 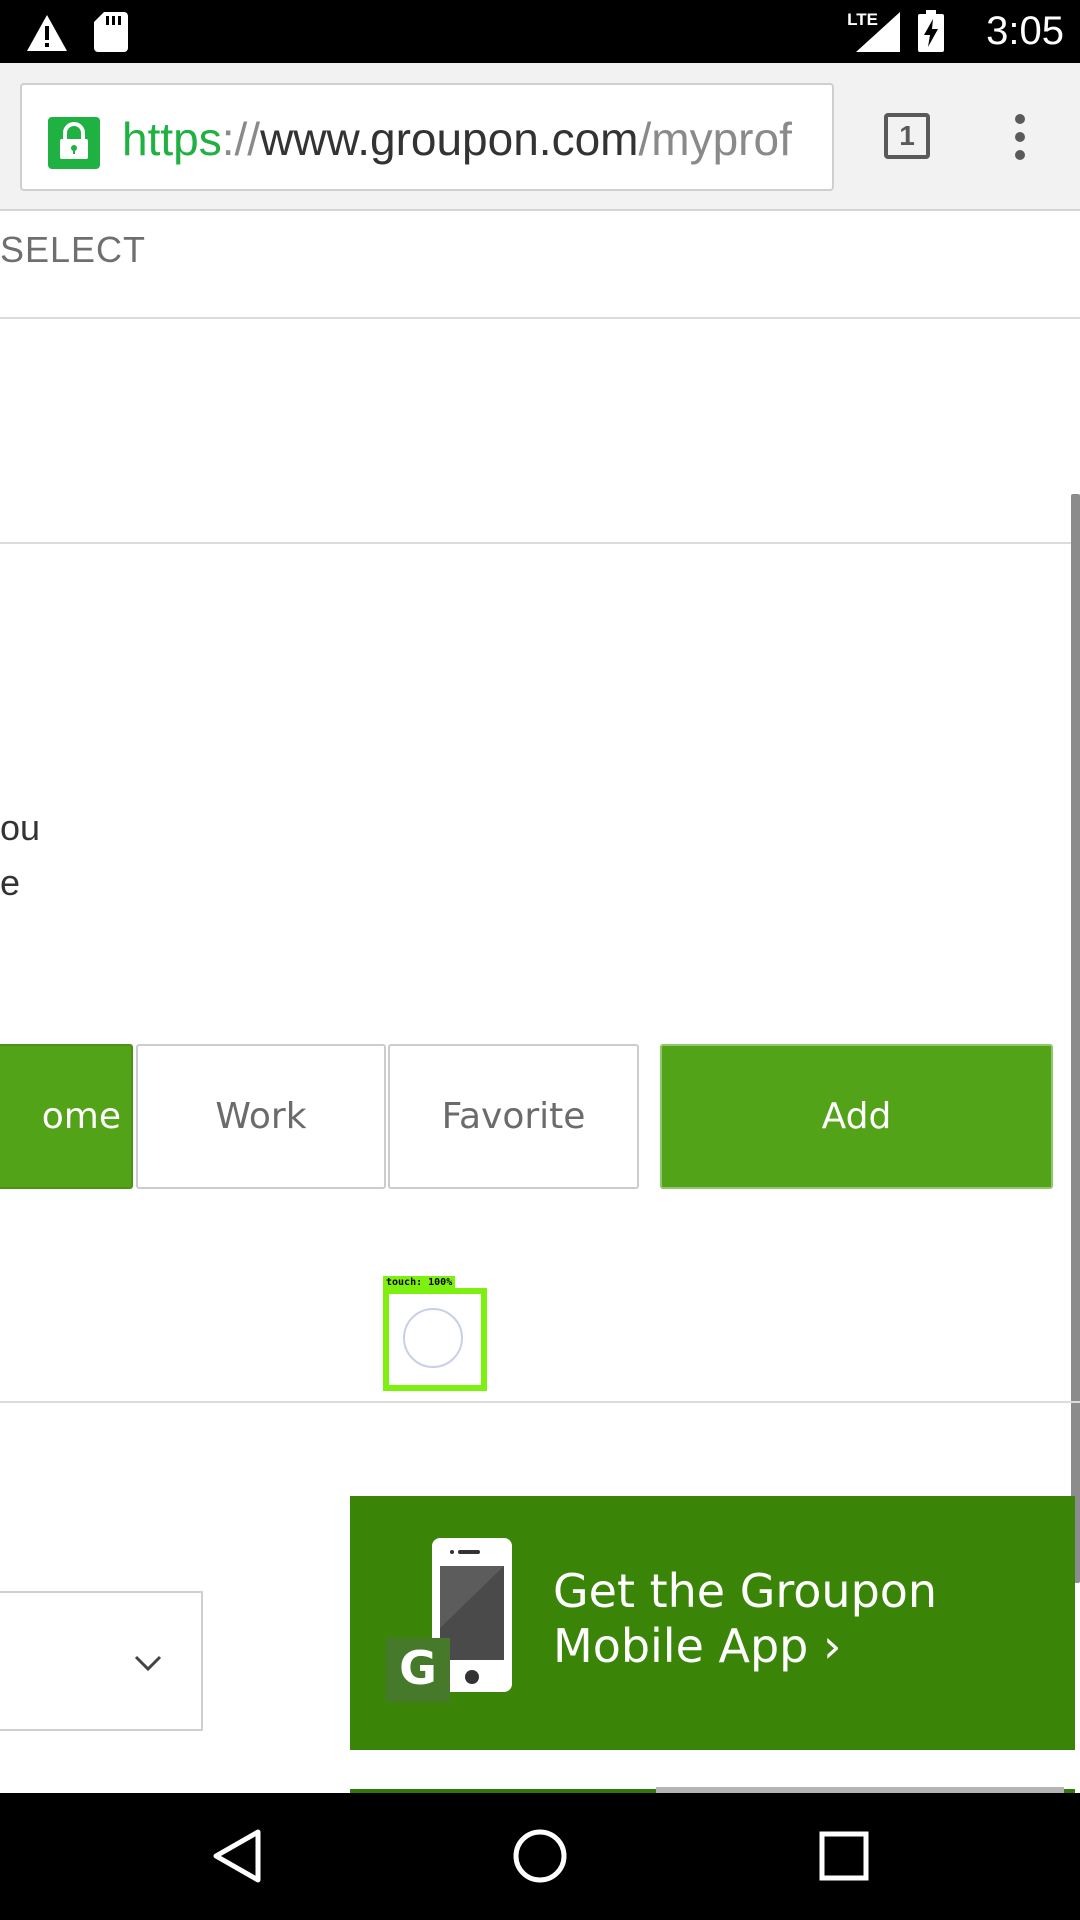 What do you see at coordinates (715, 139) in the screenshot?
I see `url-path: /myprof` at bounding box center [715, 139].